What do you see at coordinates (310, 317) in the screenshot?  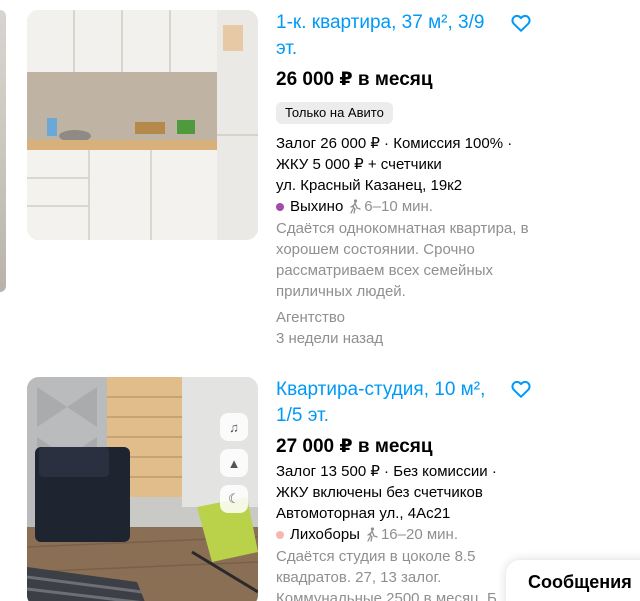 I see `seller-type: Агентство` at bounding box center [310, 317].